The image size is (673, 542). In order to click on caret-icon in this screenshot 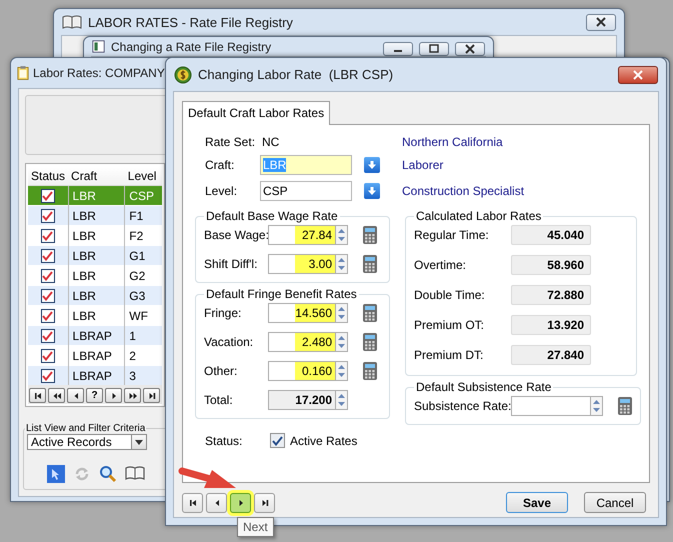, I will do `click(139, 442)`.